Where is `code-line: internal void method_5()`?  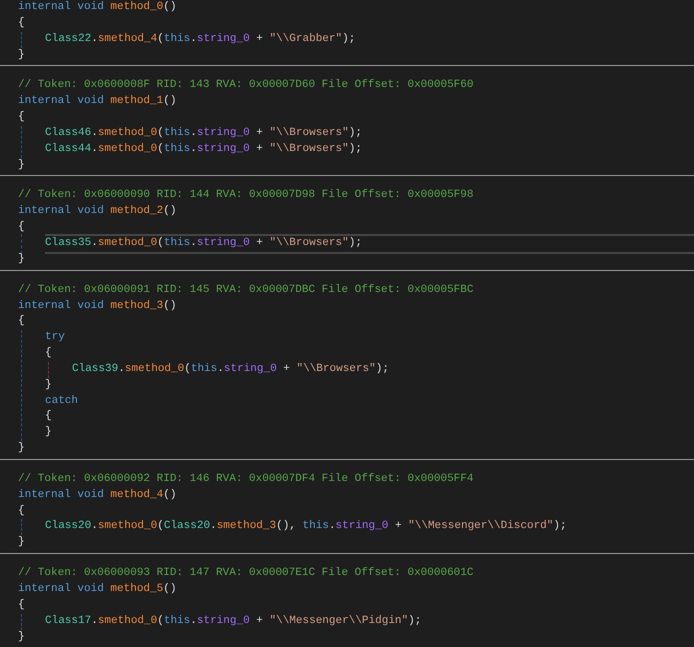 code-line: internal void method_5() is located at coordinates (98, 589).